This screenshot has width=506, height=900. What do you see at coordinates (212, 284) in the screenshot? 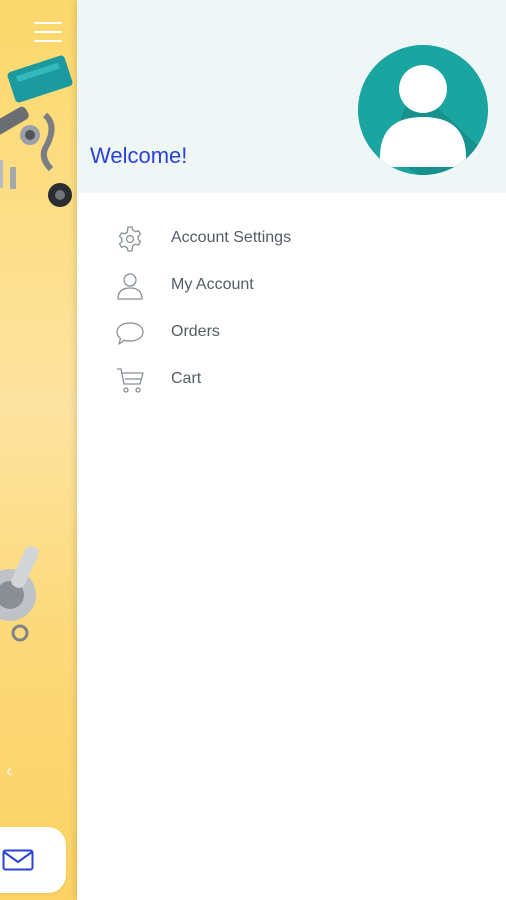
I see `menu-item-label: My Account` at bounding box center [212, 284].